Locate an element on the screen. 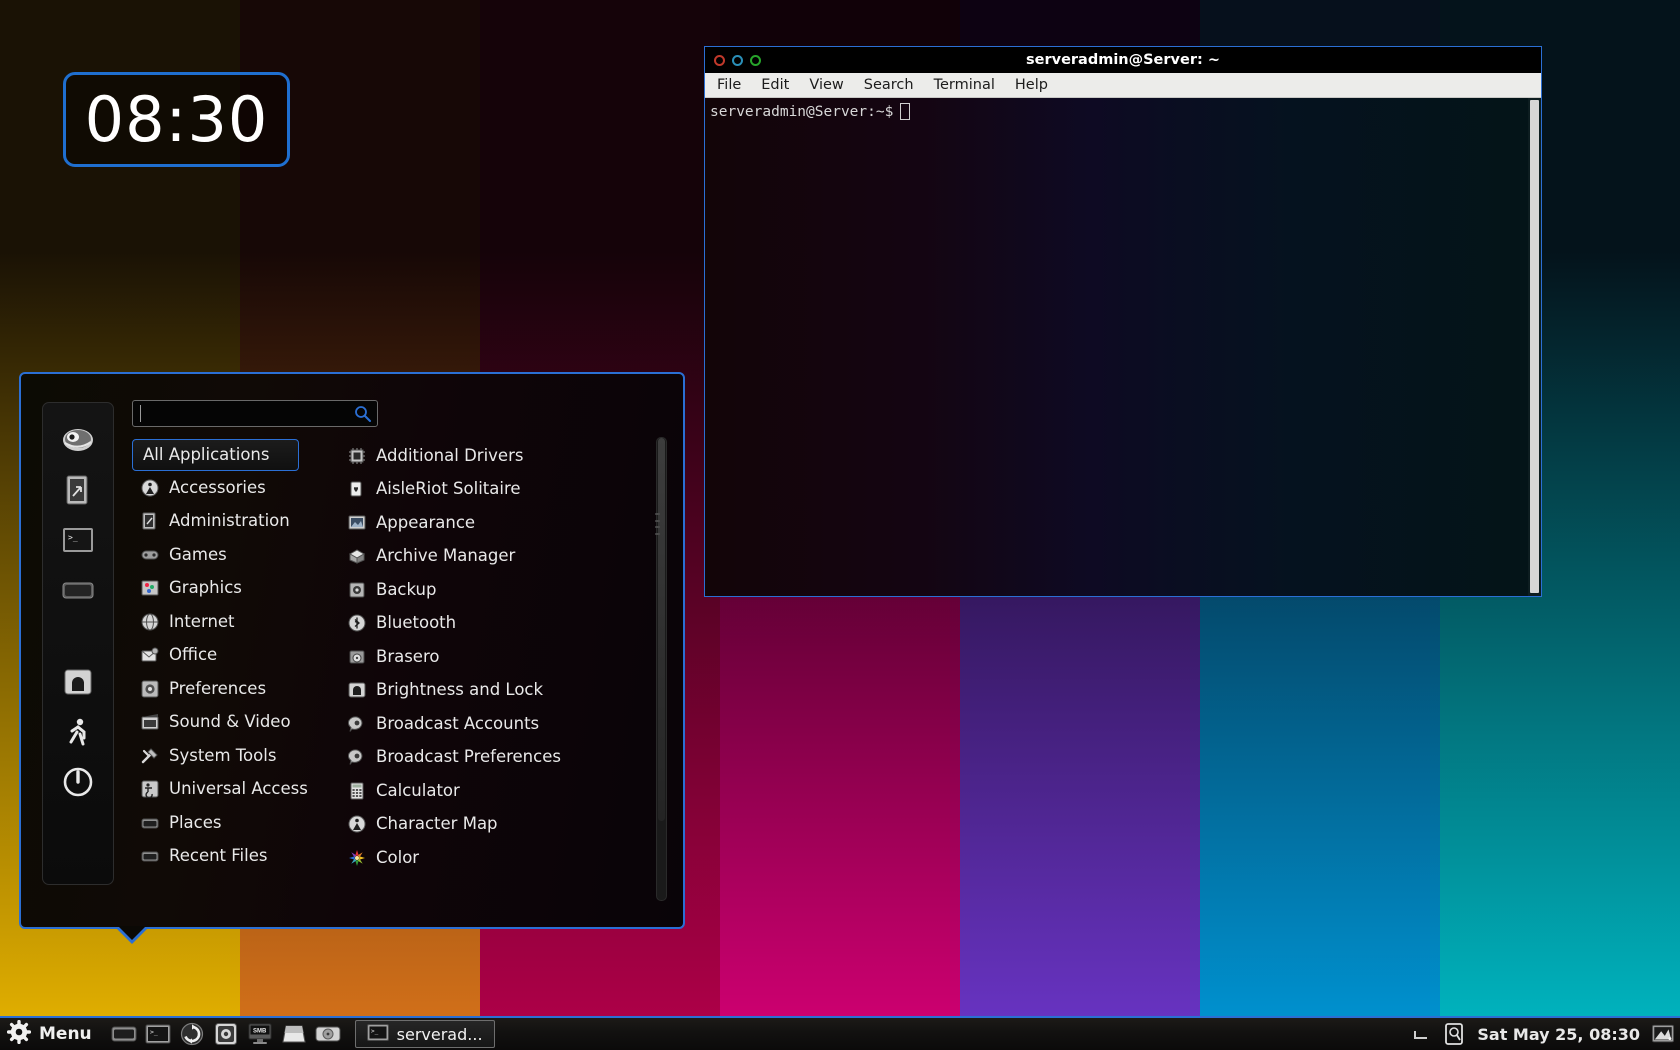 Image resolution: width=1680 pixels, height=1050 pixels. app-label: Brasero is located at coordinates (408, 656).